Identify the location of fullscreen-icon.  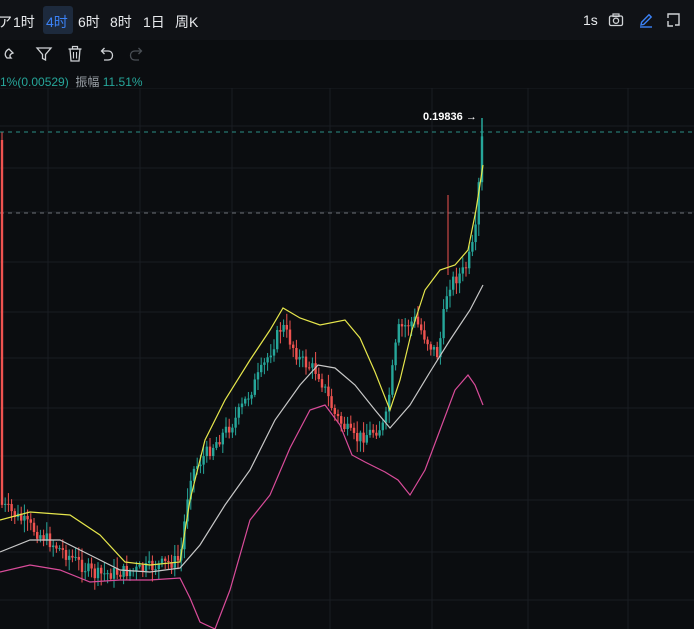
(674, 20).